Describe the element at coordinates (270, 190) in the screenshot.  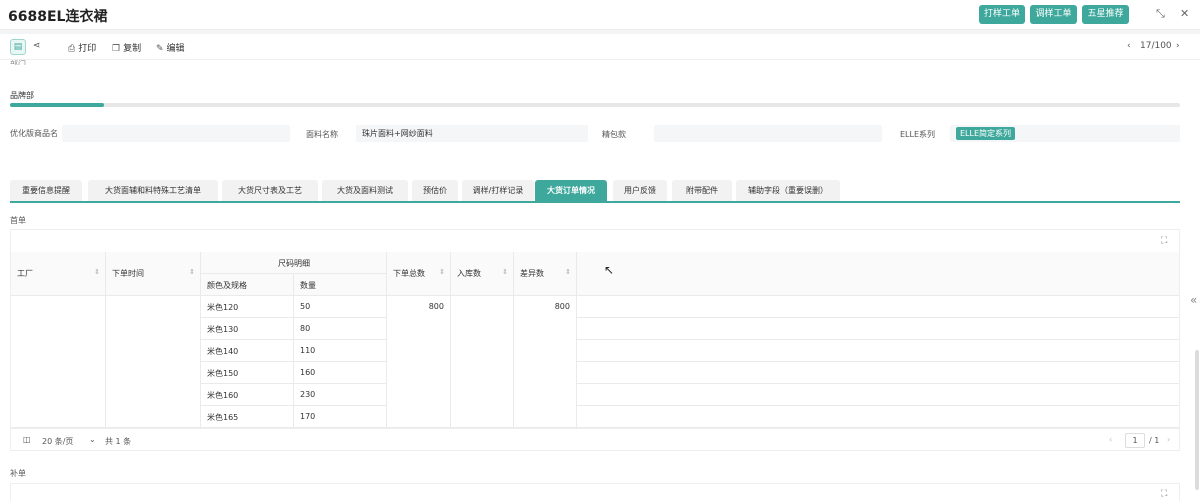
I see `tab-size-chart: 大货尺寸表及工艺` at that location.